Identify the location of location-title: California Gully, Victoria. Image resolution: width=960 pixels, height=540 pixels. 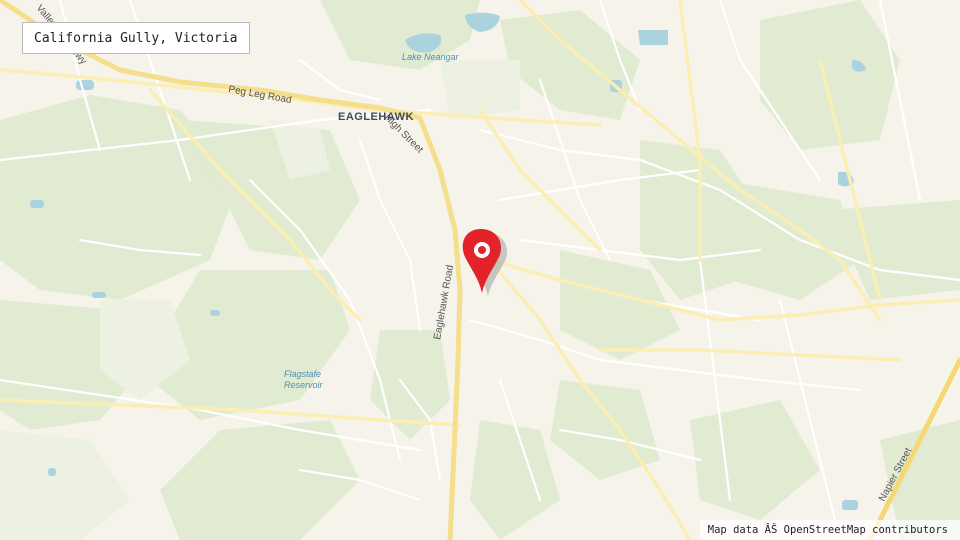
(136, 38).